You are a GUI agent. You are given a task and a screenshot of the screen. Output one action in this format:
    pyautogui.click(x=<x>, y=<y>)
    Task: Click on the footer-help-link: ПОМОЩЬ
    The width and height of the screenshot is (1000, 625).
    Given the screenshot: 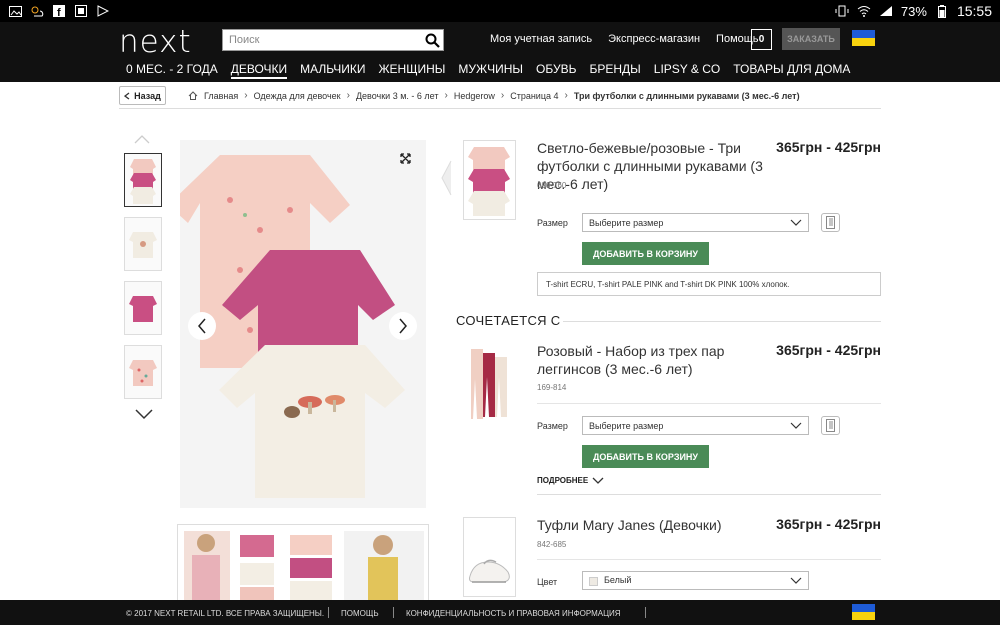 What is the action you would take?
    pyautogui.click(x=360, y=613)
    